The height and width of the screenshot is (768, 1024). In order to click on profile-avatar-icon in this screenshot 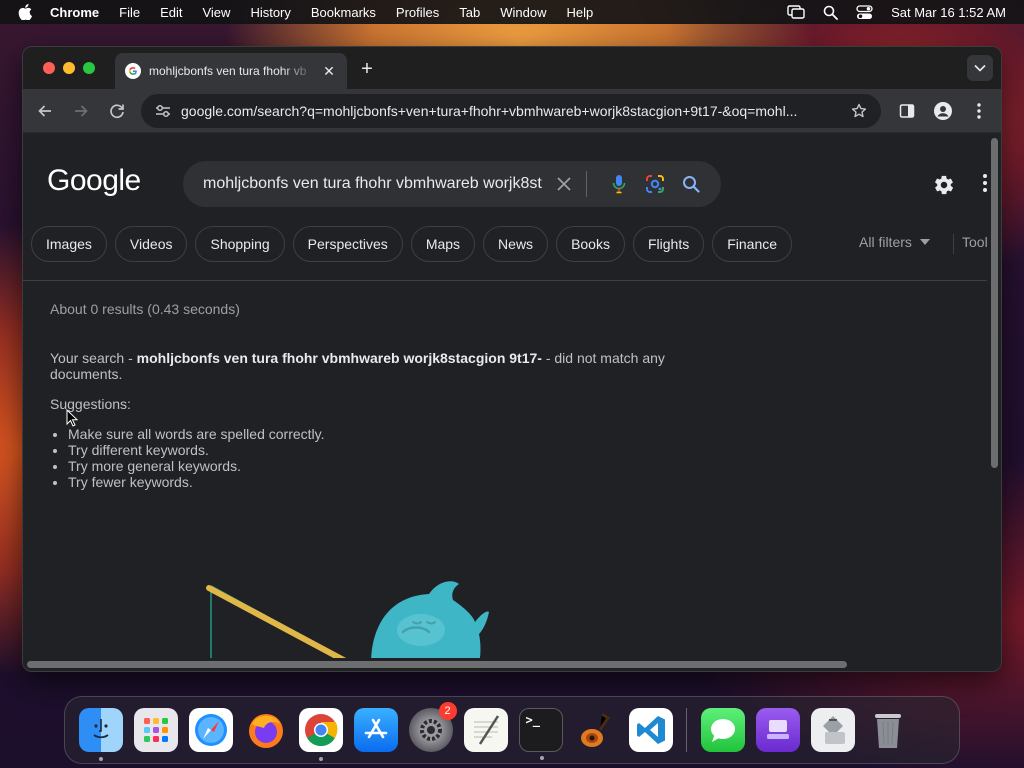, I will do `click(943, 111)`.